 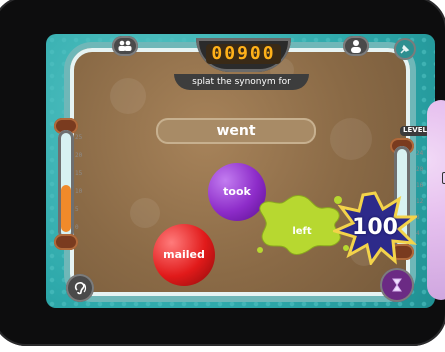 I want to click on profile-button, so click(x=356, y=46).